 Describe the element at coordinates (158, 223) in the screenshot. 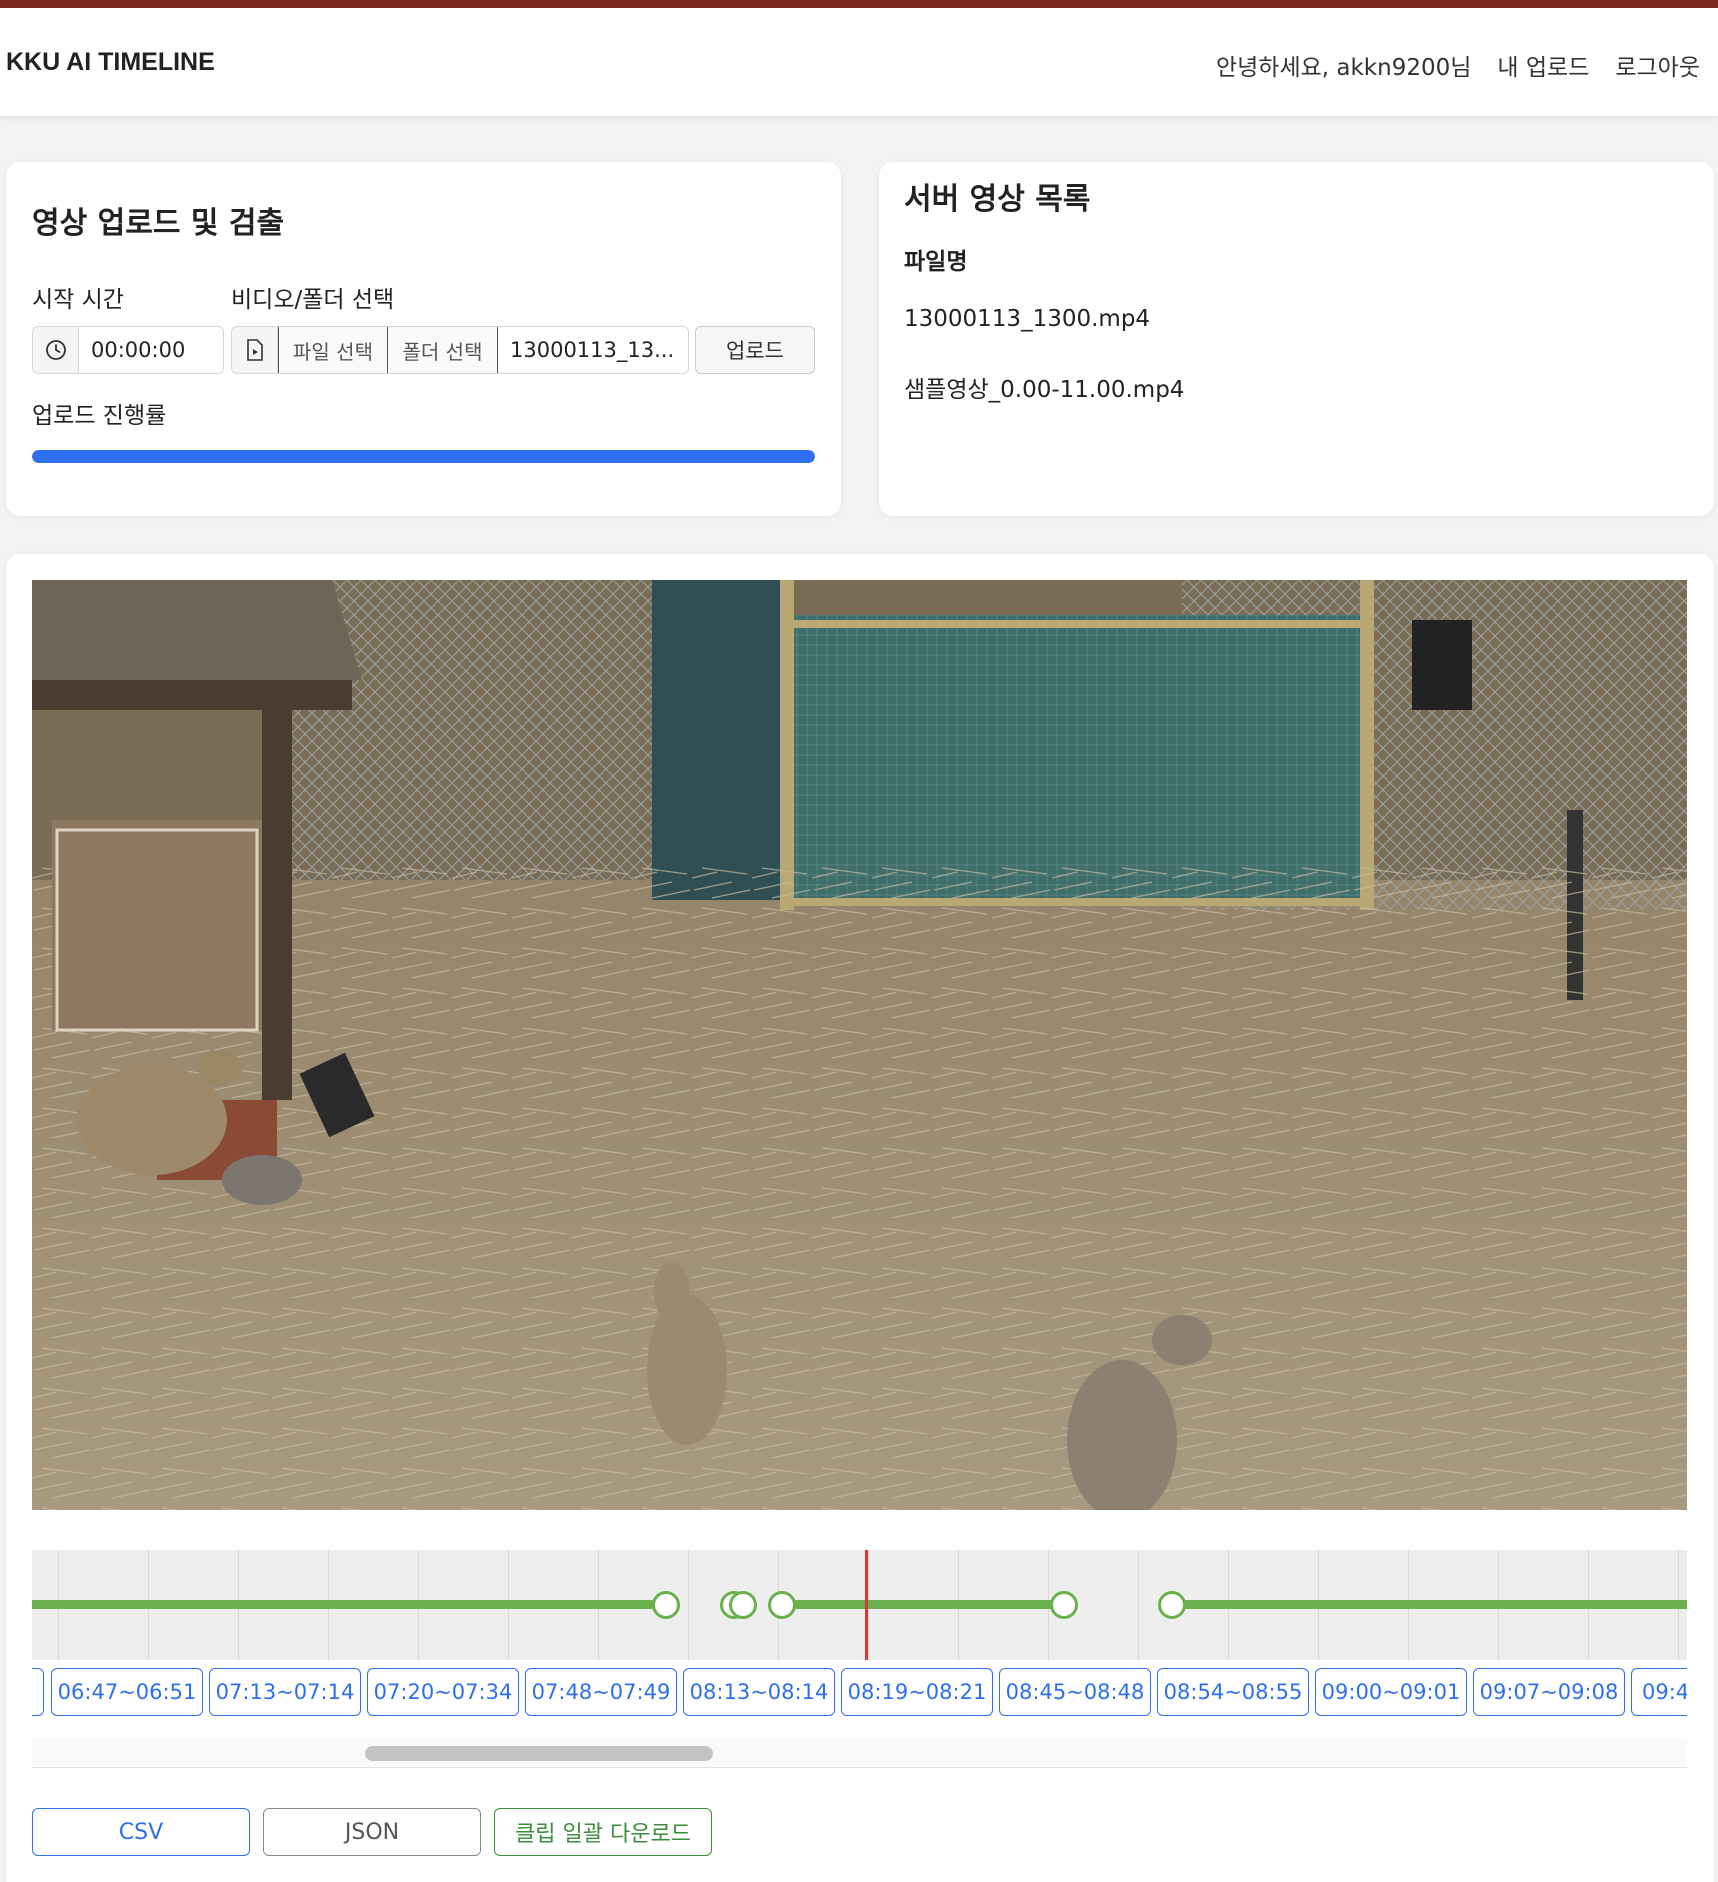

I see `upload-card-title: 영상 업로드 및 검출` at that location.